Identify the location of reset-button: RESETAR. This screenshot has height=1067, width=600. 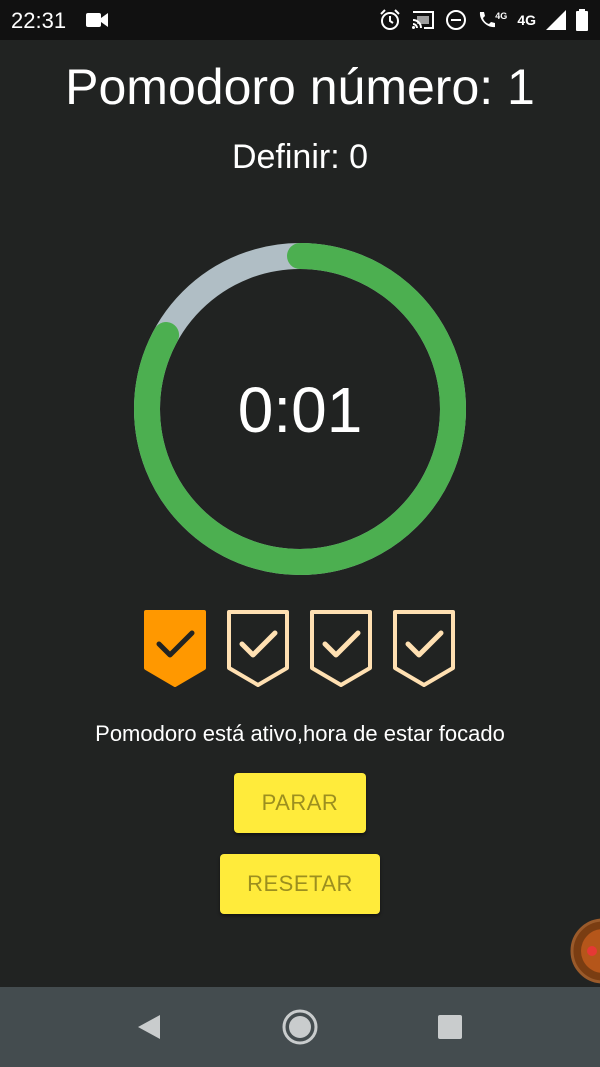
(300, 884).